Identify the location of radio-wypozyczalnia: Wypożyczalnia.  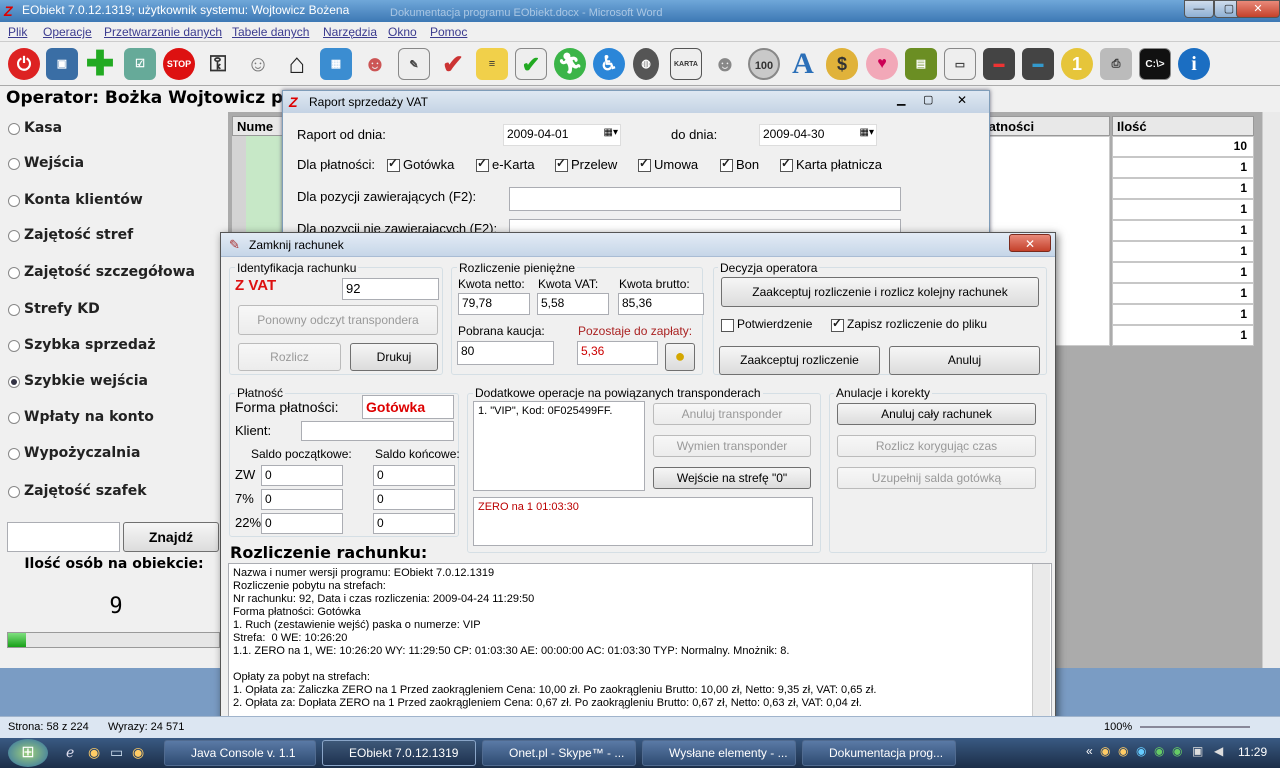
(113, 455).